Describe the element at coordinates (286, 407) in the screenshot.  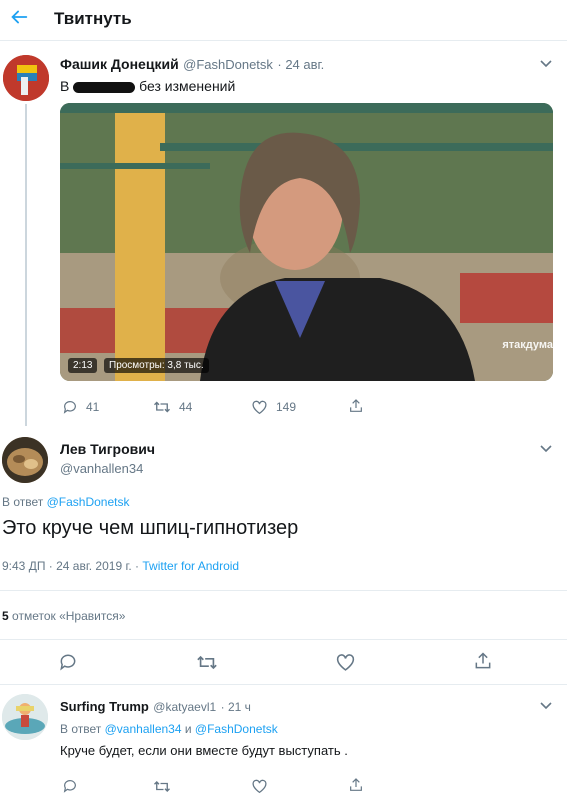
I see `like-count: 149` at that location.